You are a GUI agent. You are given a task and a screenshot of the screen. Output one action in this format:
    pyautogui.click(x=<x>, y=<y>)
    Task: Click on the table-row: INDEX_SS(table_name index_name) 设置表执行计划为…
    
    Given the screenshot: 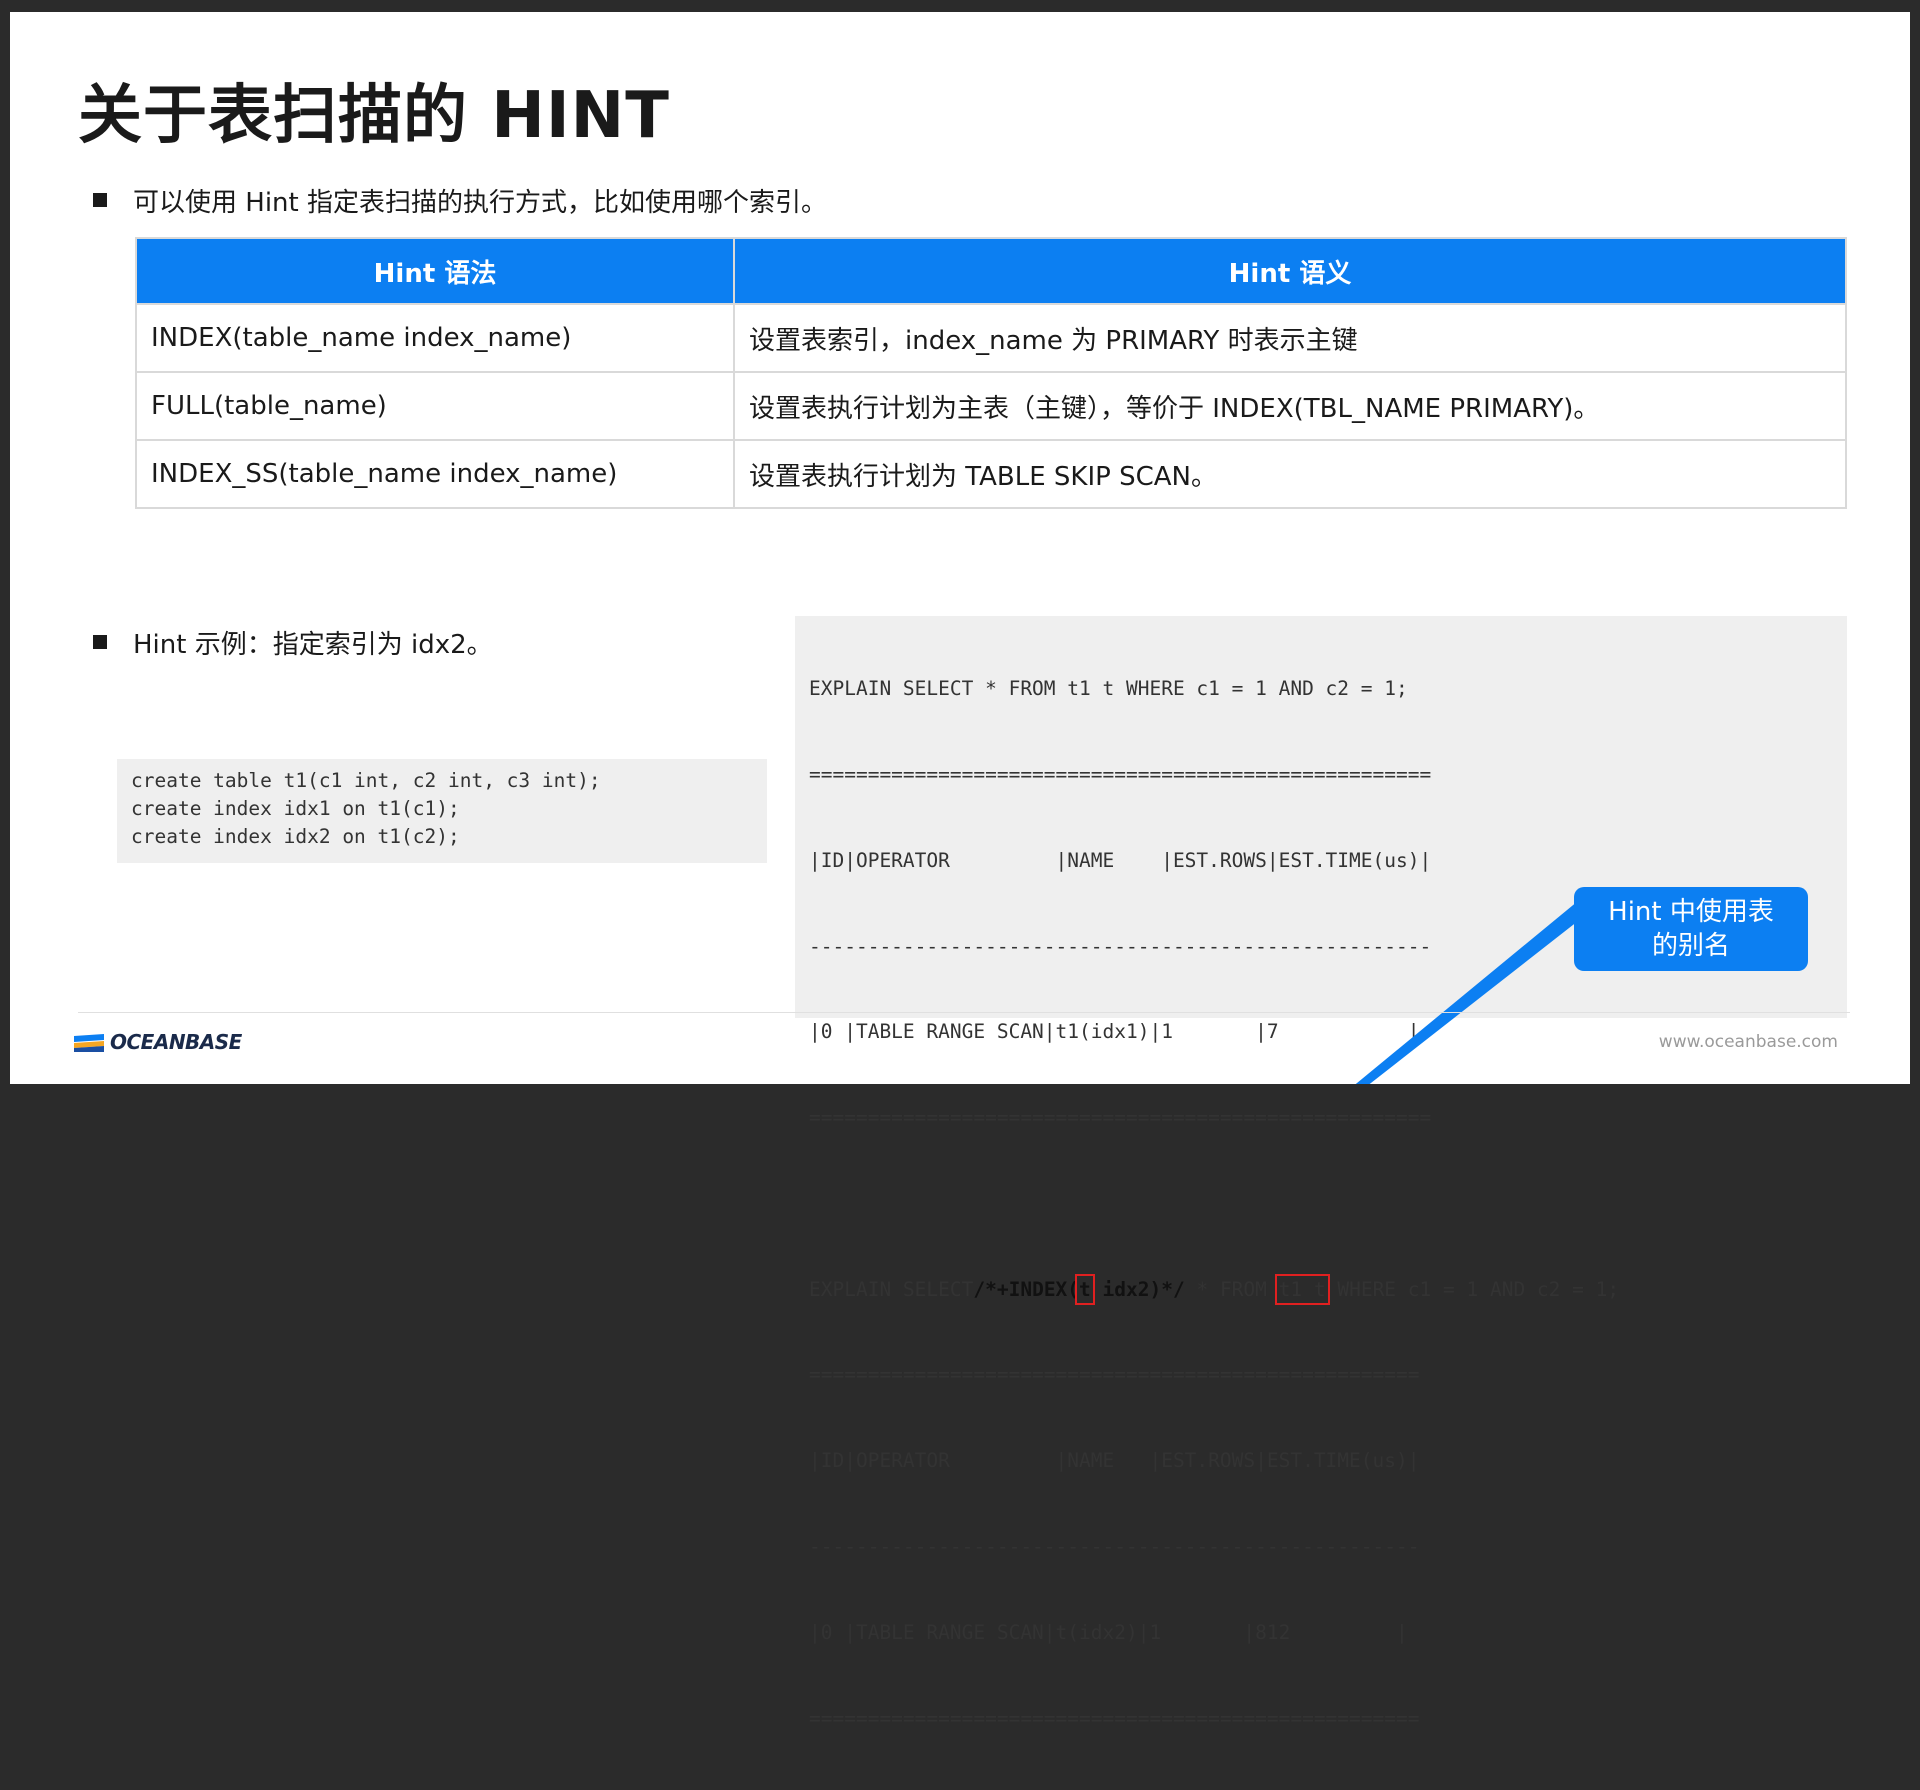 What is the action you would take?
    pyautogui.click(x=991, y=474)
    